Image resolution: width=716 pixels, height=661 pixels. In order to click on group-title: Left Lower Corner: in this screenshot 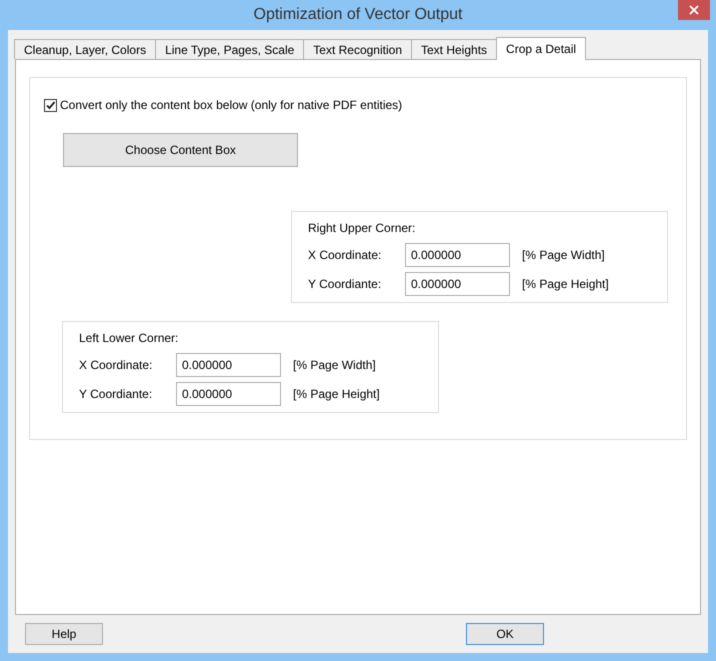, I will do `click(129, 338)`.